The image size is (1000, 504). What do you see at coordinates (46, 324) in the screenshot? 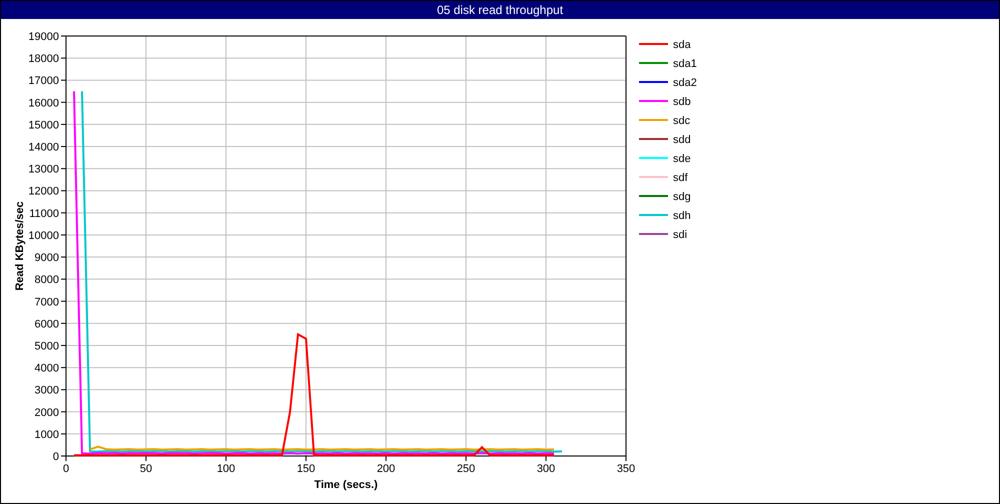
I see `y-tick-label: 6000` at bounding box center [46, 324].